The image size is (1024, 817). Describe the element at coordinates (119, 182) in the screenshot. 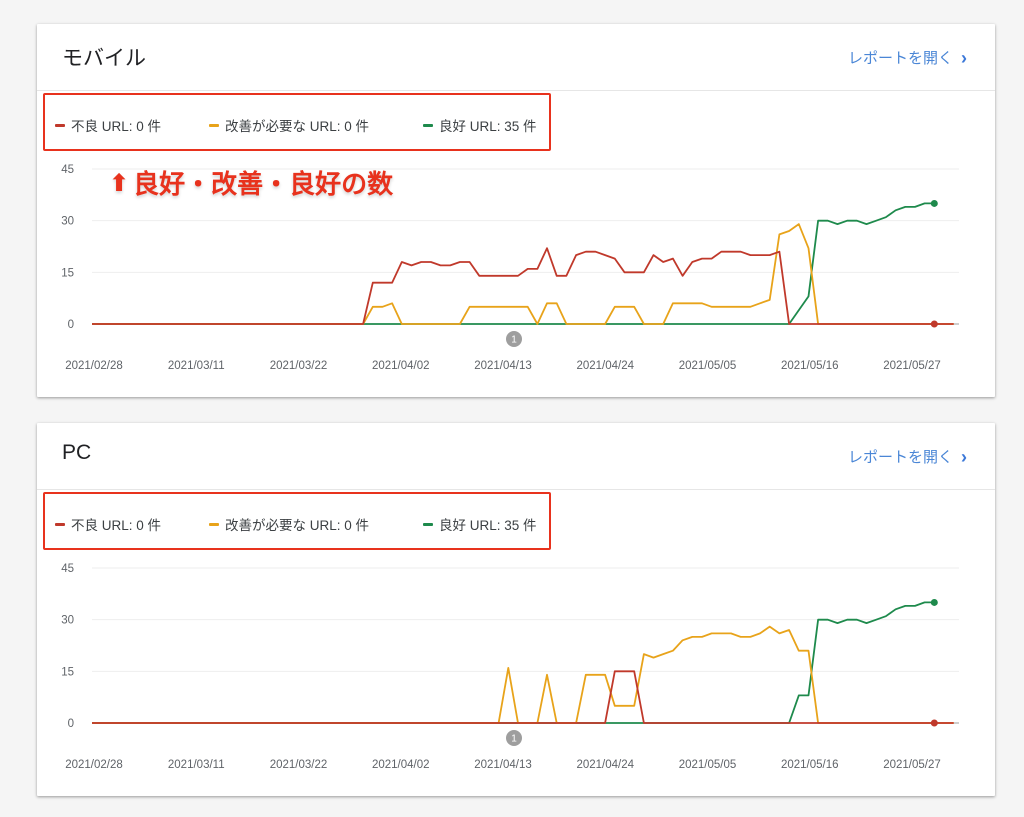

I see `up-arrow-icon: ⬆` at that location.